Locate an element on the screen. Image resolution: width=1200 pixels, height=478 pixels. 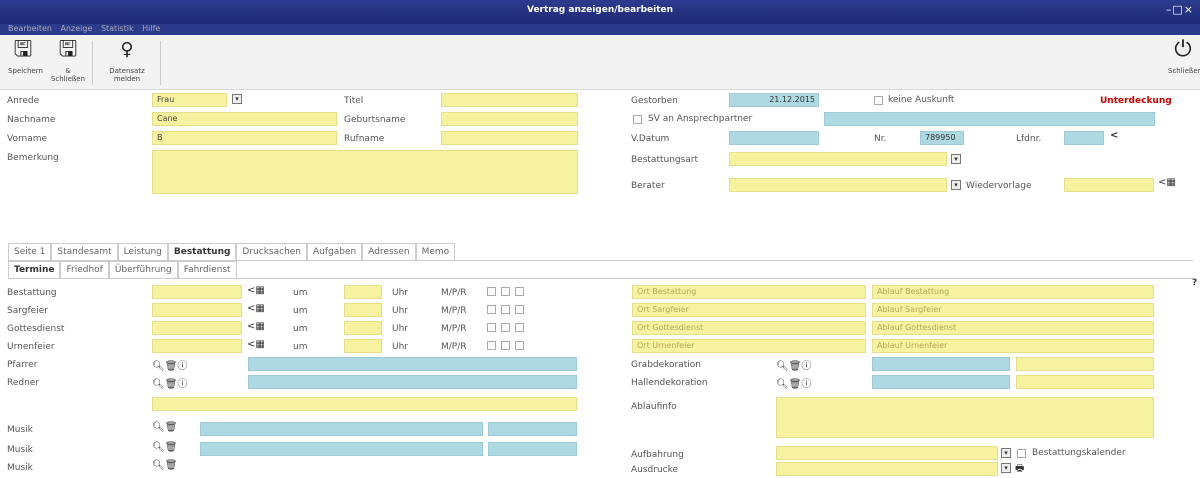
save-close-button: 🖫 & Schließen is located at coordinates (68, 61).